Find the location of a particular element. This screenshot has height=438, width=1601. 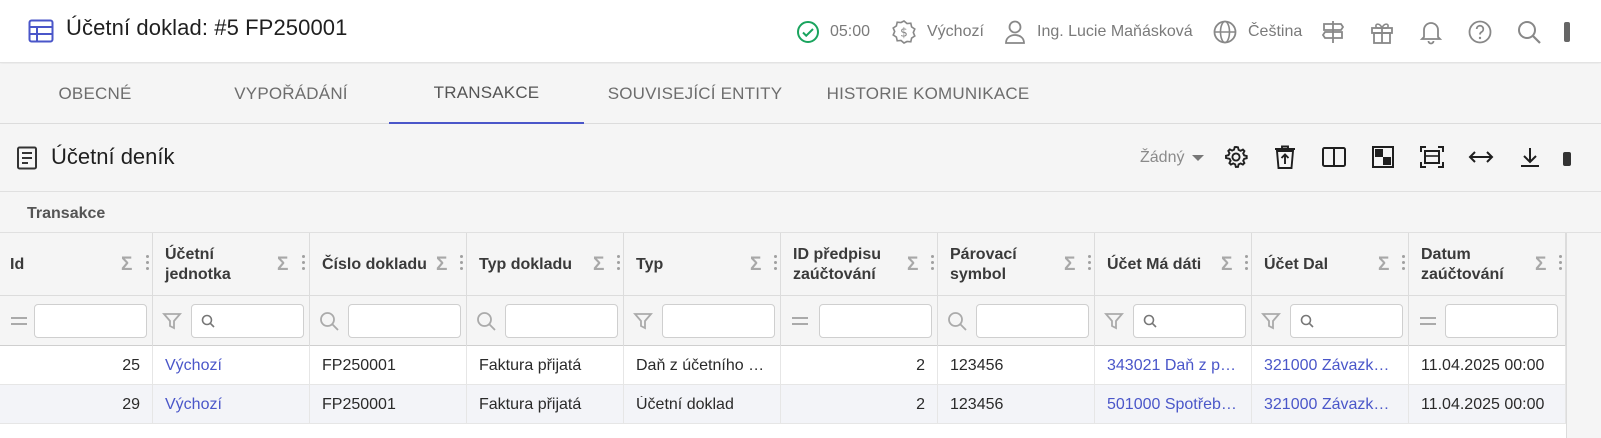

filter-input-datum-zauctovani is located at coordinates (1501, 321).